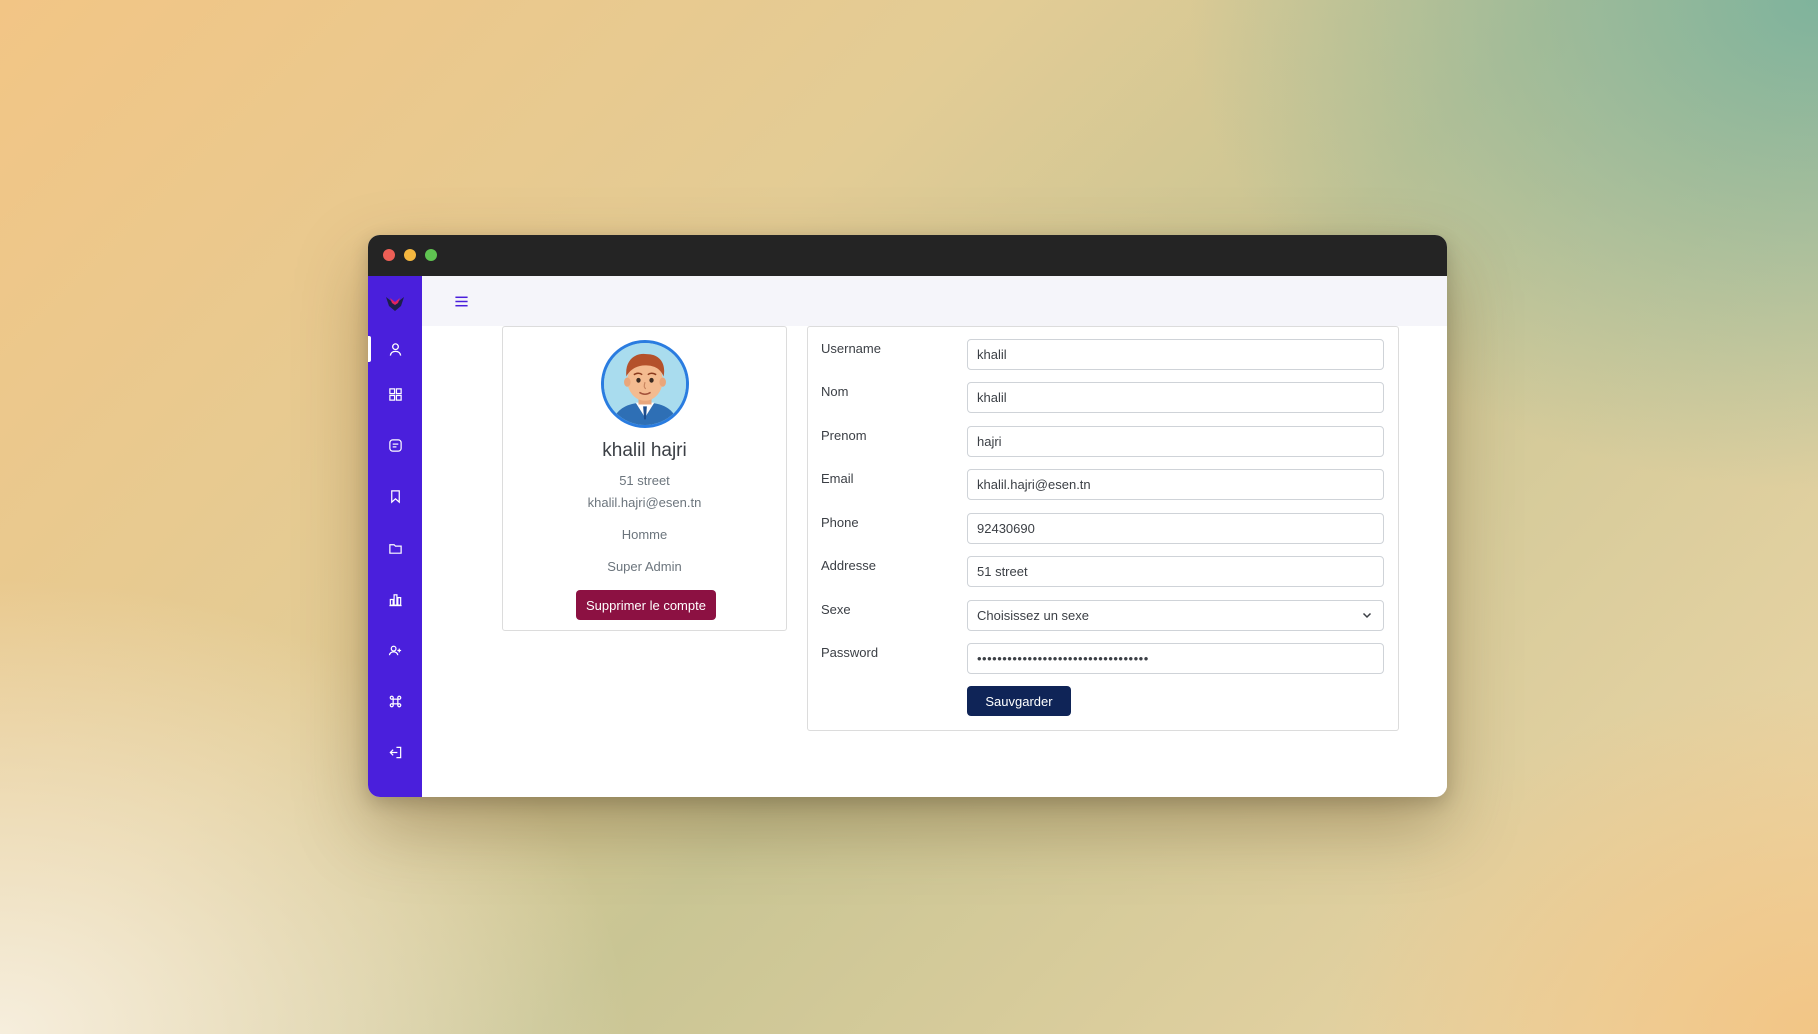 The image size is (1818, 1034). I want to click on sidebar-item-profile, so click(395, 349).